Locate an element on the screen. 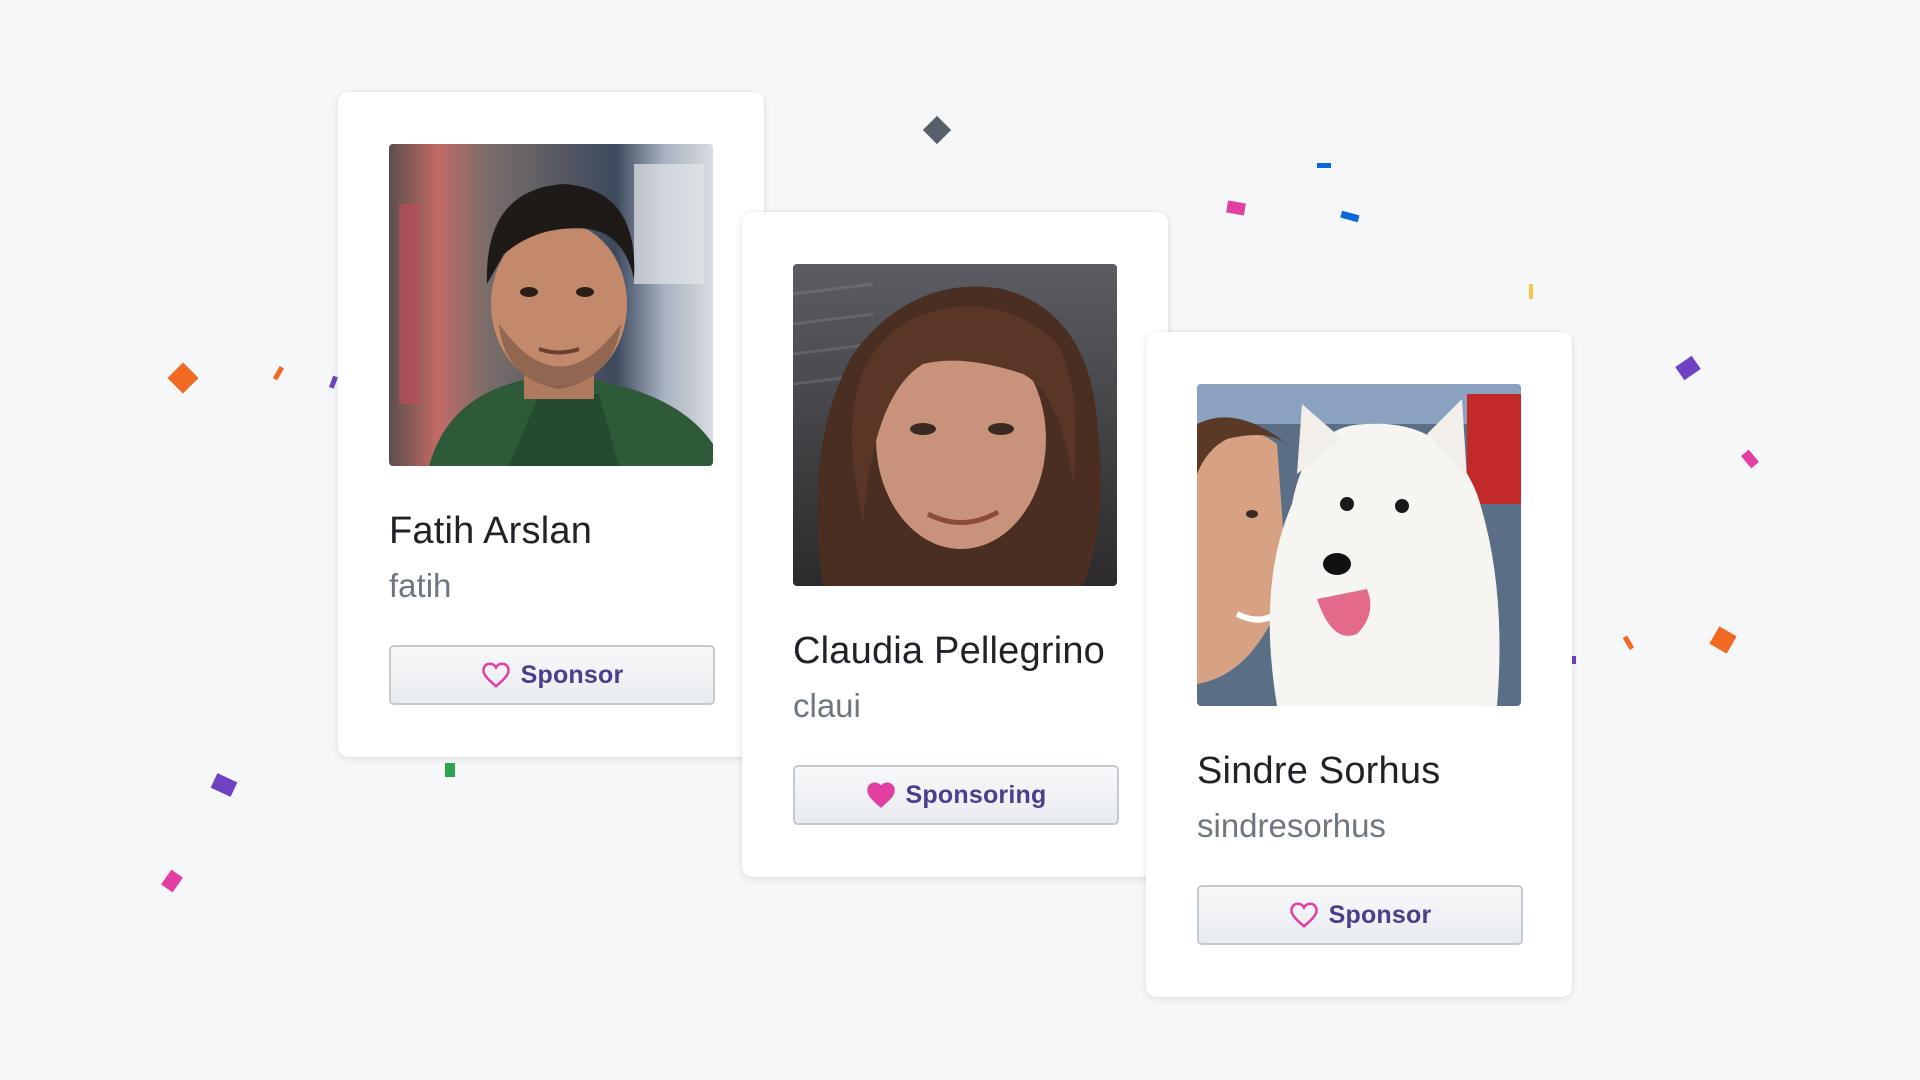 The image size is (1920, 1080). sponsoring-button: Sponsoring is located at coordinates (956, 795).